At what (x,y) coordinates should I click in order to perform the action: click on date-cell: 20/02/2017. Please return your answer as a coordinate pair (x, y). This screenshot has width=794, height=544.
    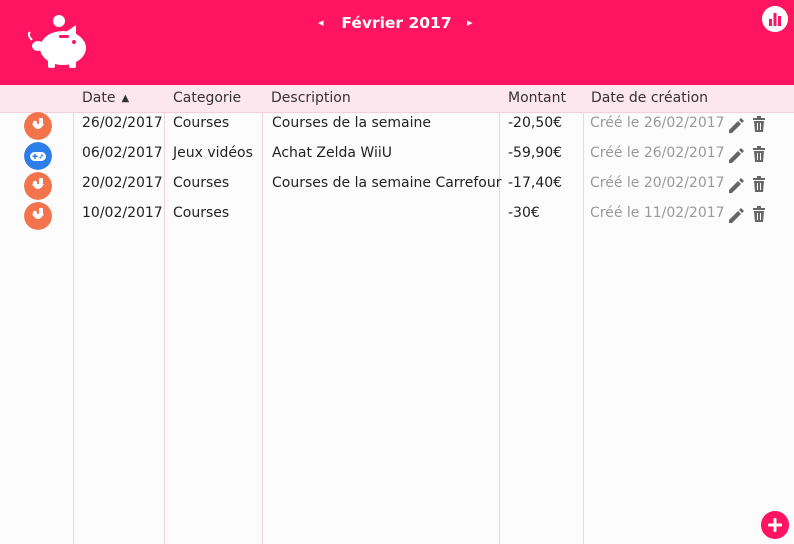
    Looking at the image, I should click on (122, 183).